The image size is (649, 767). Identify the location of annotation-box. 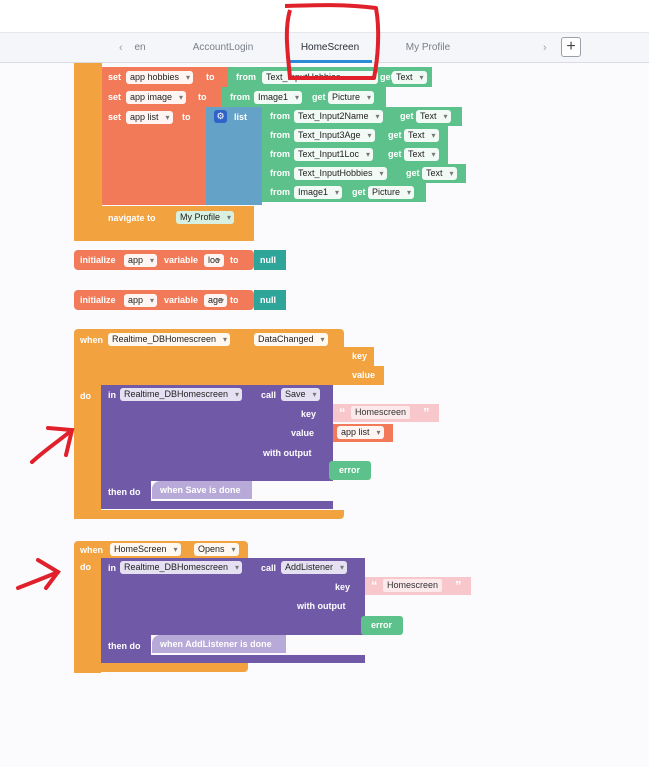
(332, 41).